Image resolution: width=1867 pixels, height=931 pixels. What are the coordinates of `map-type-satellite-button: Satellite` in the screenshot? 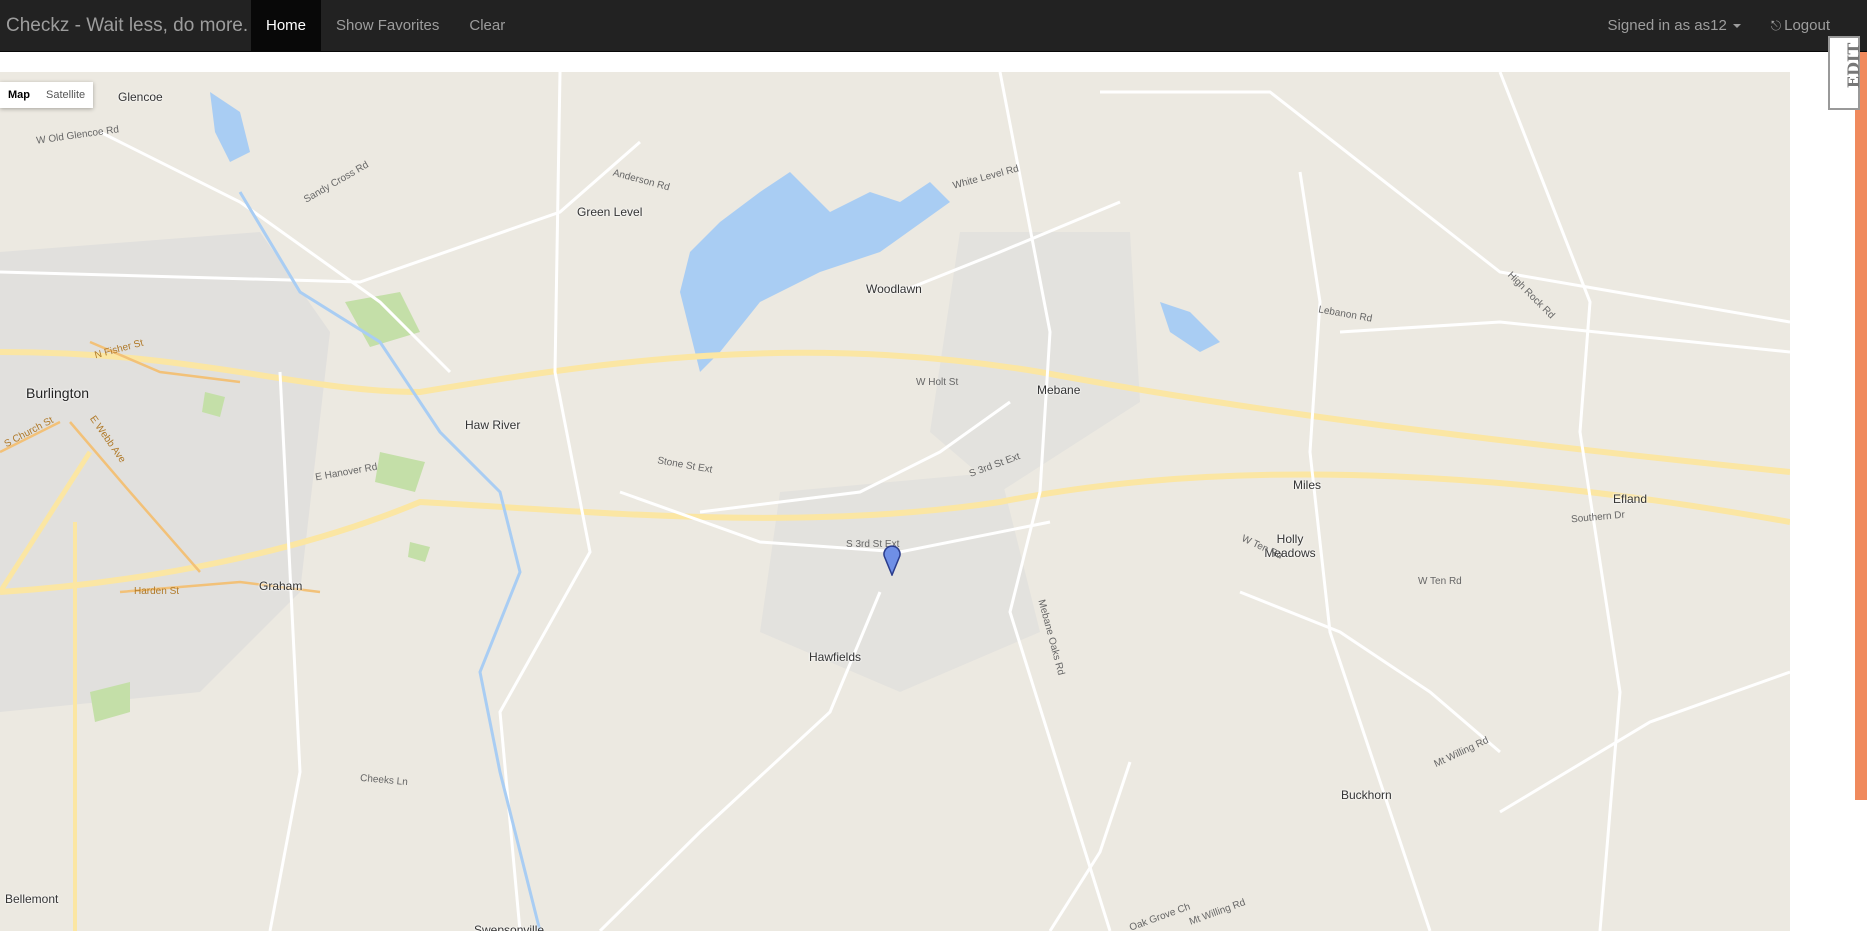 It's located at (65, 95).